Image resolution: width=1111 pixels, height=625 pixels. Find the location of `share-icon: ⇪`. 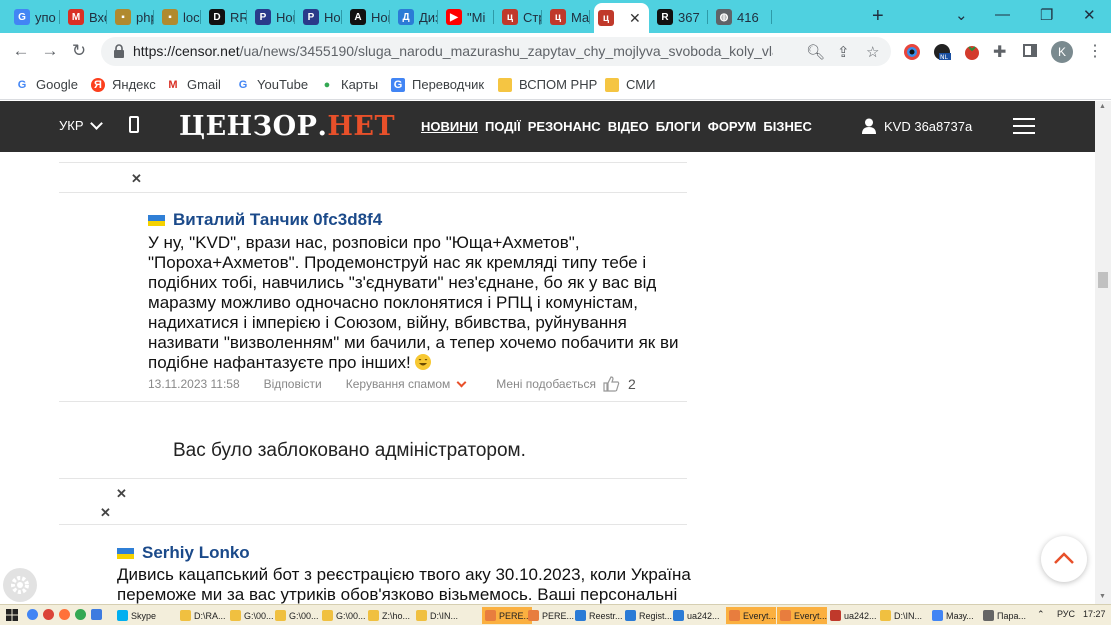

share-icon: ⇪ is located at coordinates (843, 52).